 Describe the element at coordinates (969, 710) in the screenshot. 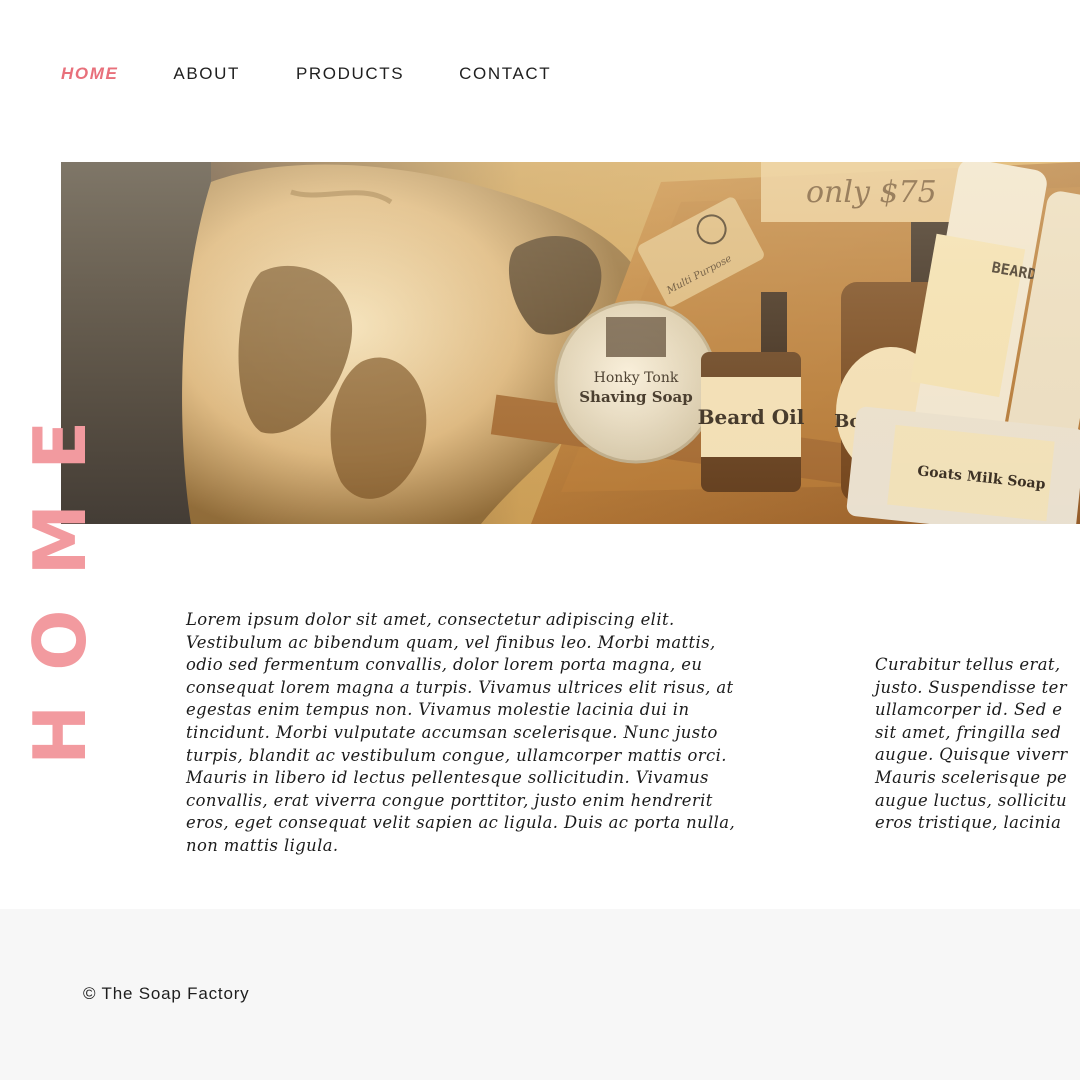

I see `col2-line: ullamcorper id. Sed e` at that location.